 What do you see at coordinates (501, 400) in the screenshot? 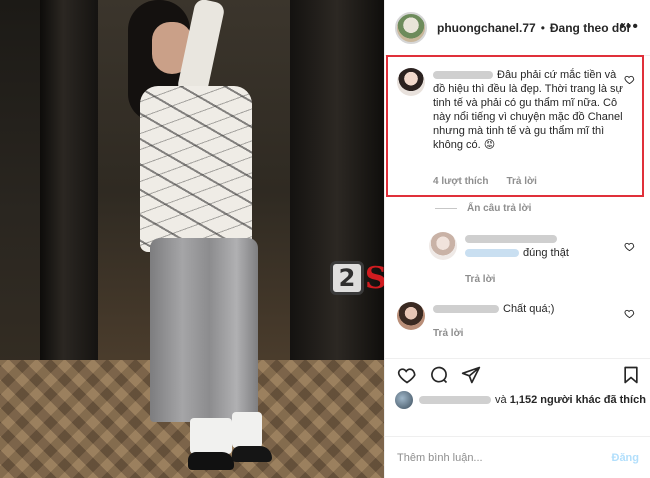
I see `likes-prefix: và` at bounding box center [501, 400].